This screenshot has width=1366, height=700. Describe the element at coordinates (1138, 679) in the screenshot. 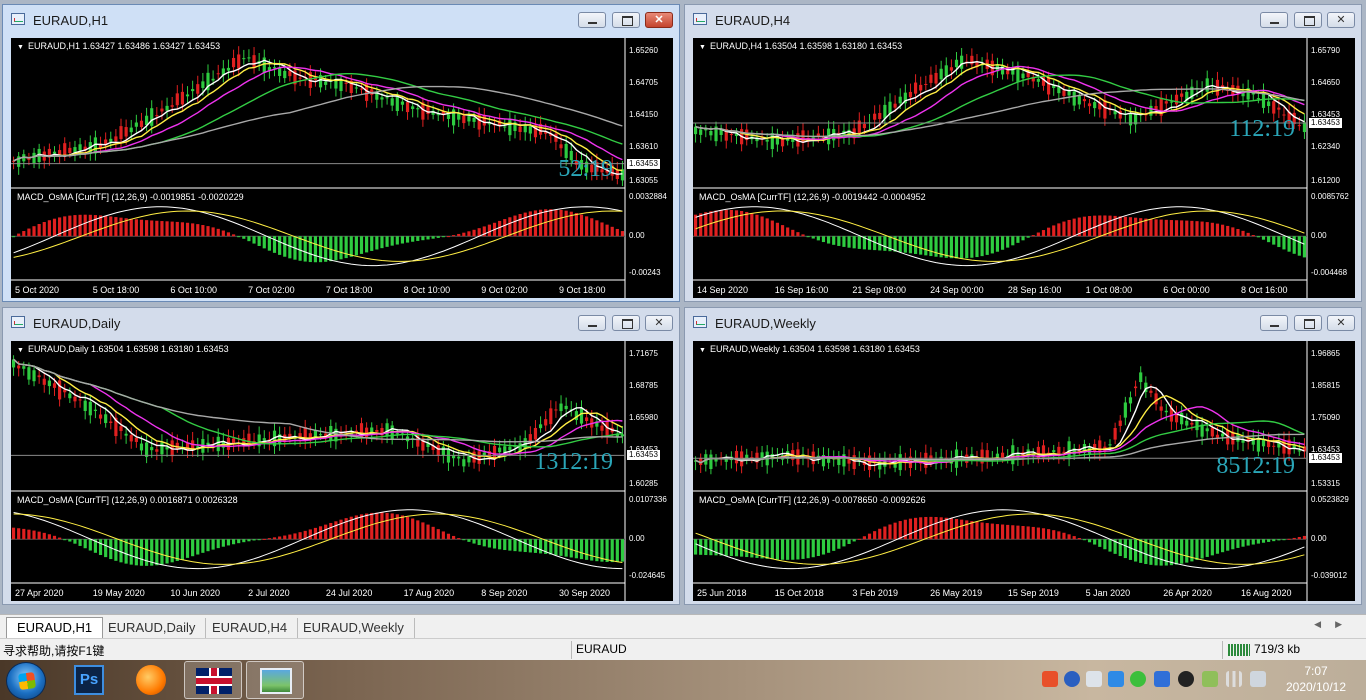

I see `wechat-icon` at that location.